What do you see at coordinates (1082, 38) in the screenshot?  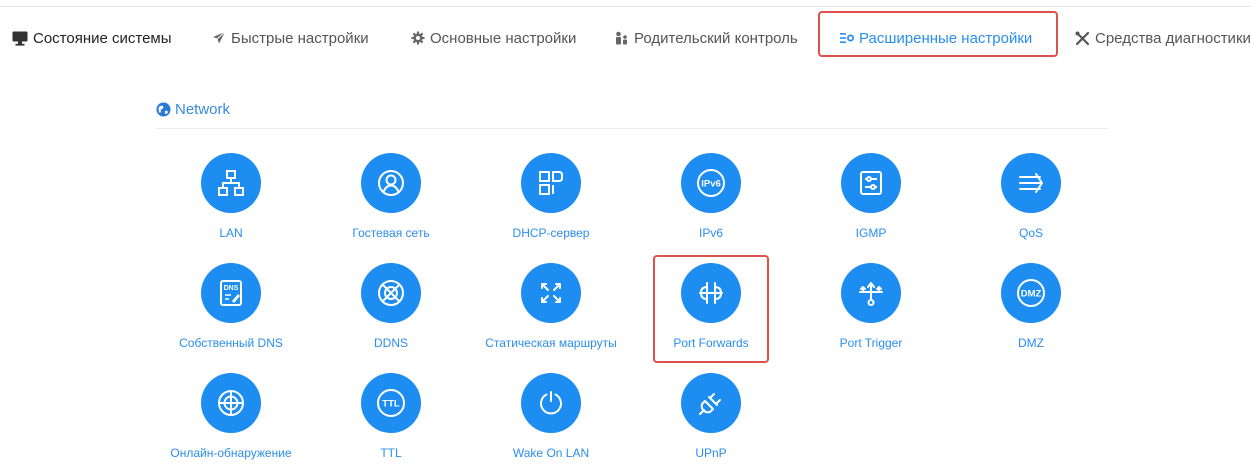 I see `tools-icon` at bounding box center [1082, 38].